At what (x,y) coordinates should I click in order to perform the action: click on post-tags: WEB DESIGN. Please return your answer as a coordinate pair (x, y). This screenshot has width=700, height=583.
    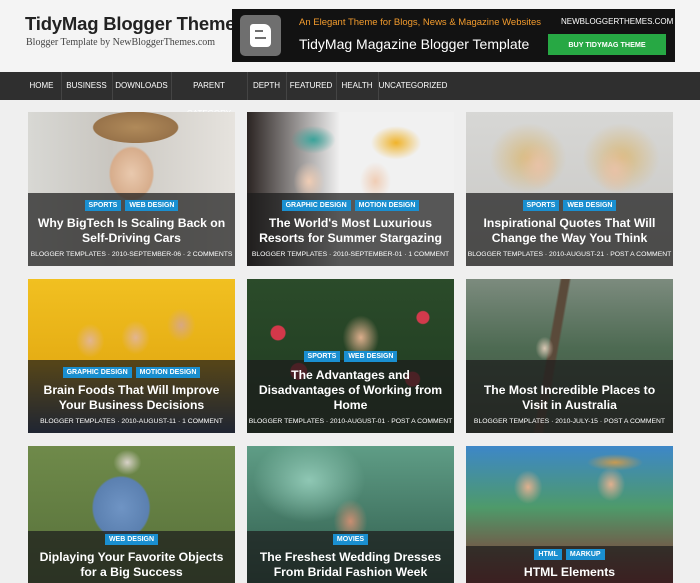
    Looking at the image, I should click on (131, 539).